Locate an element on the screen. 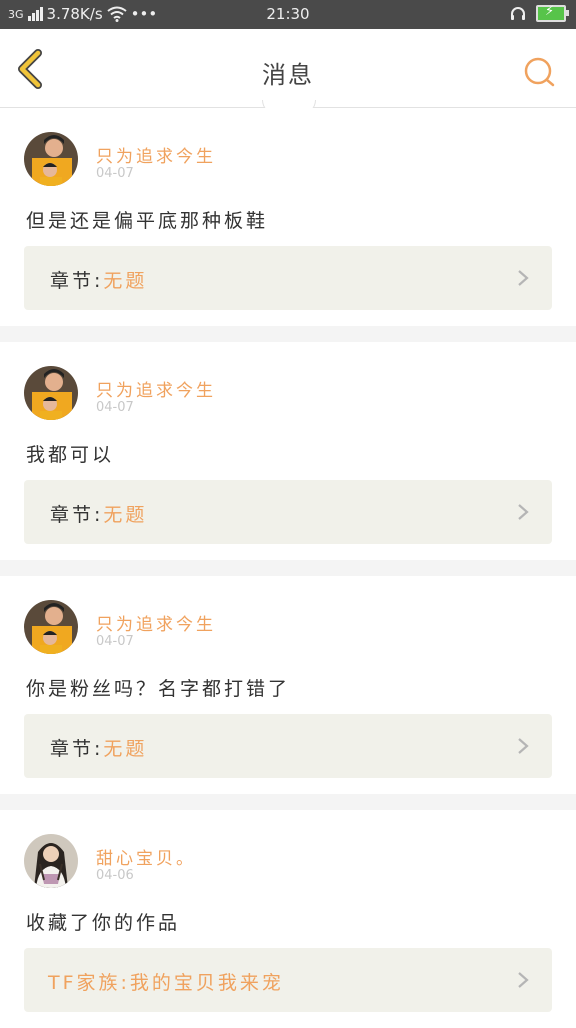 This screenshot has height=1028, width=576. message-content: 你是粉丝吗？名字都打错了 is located at coordinates (158, 689).